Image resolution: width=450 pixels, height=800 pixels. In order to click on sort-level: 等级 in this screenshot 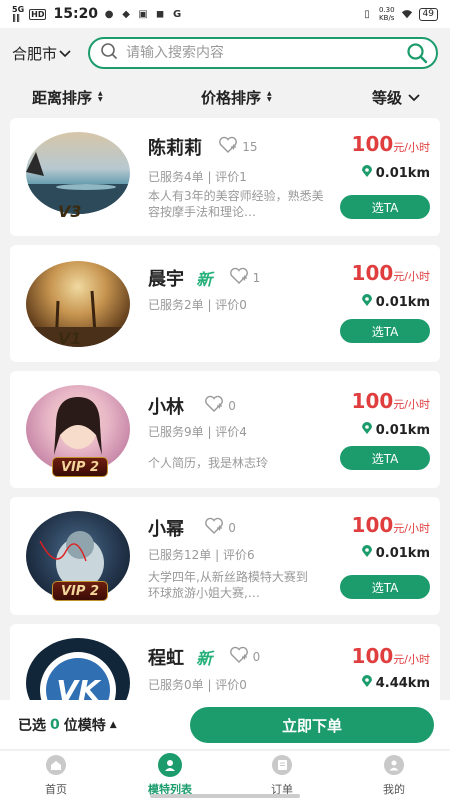, I will do `click(396, 97)`.